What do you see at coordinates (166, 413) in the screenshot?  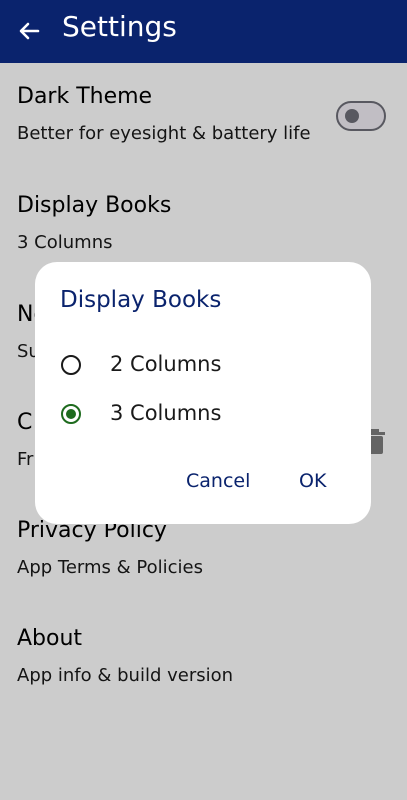 I see `option-label: 3 Columns` at bounding box center [166, 413].